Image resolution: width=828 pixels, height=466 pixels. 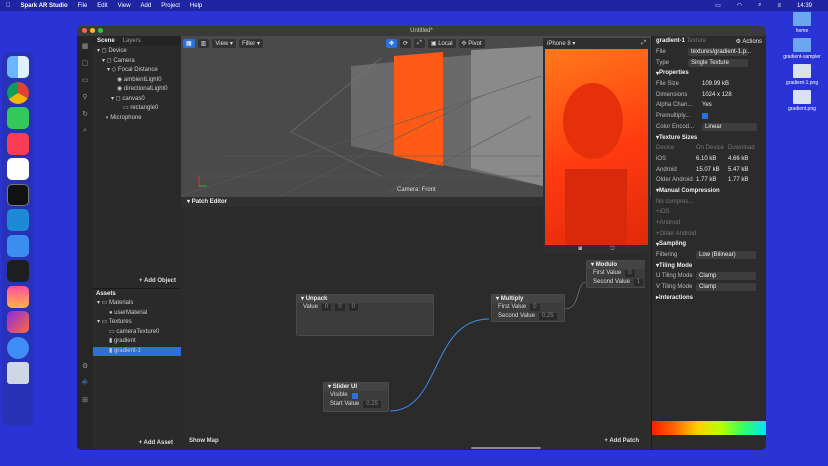 What do you see at coordinates (137, 81) in the screenshot?
I see `tree-ambient-light: ◉ ambientLight0` at bounding box center [137, 81].